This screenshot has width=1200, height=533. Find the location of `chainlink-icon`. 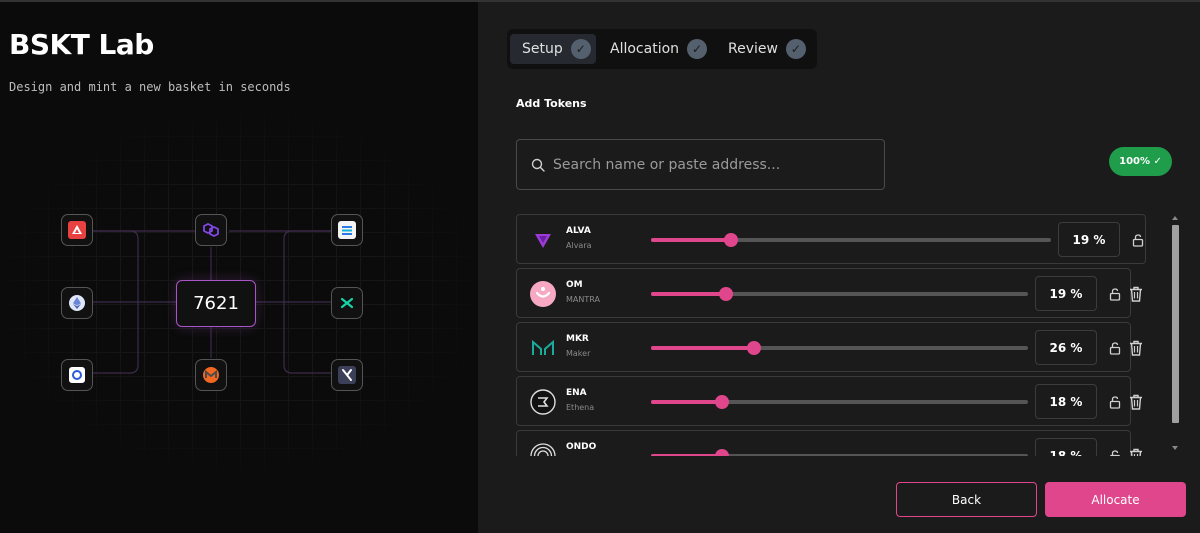

chainlink-icon is located at coordinates (77, 375).